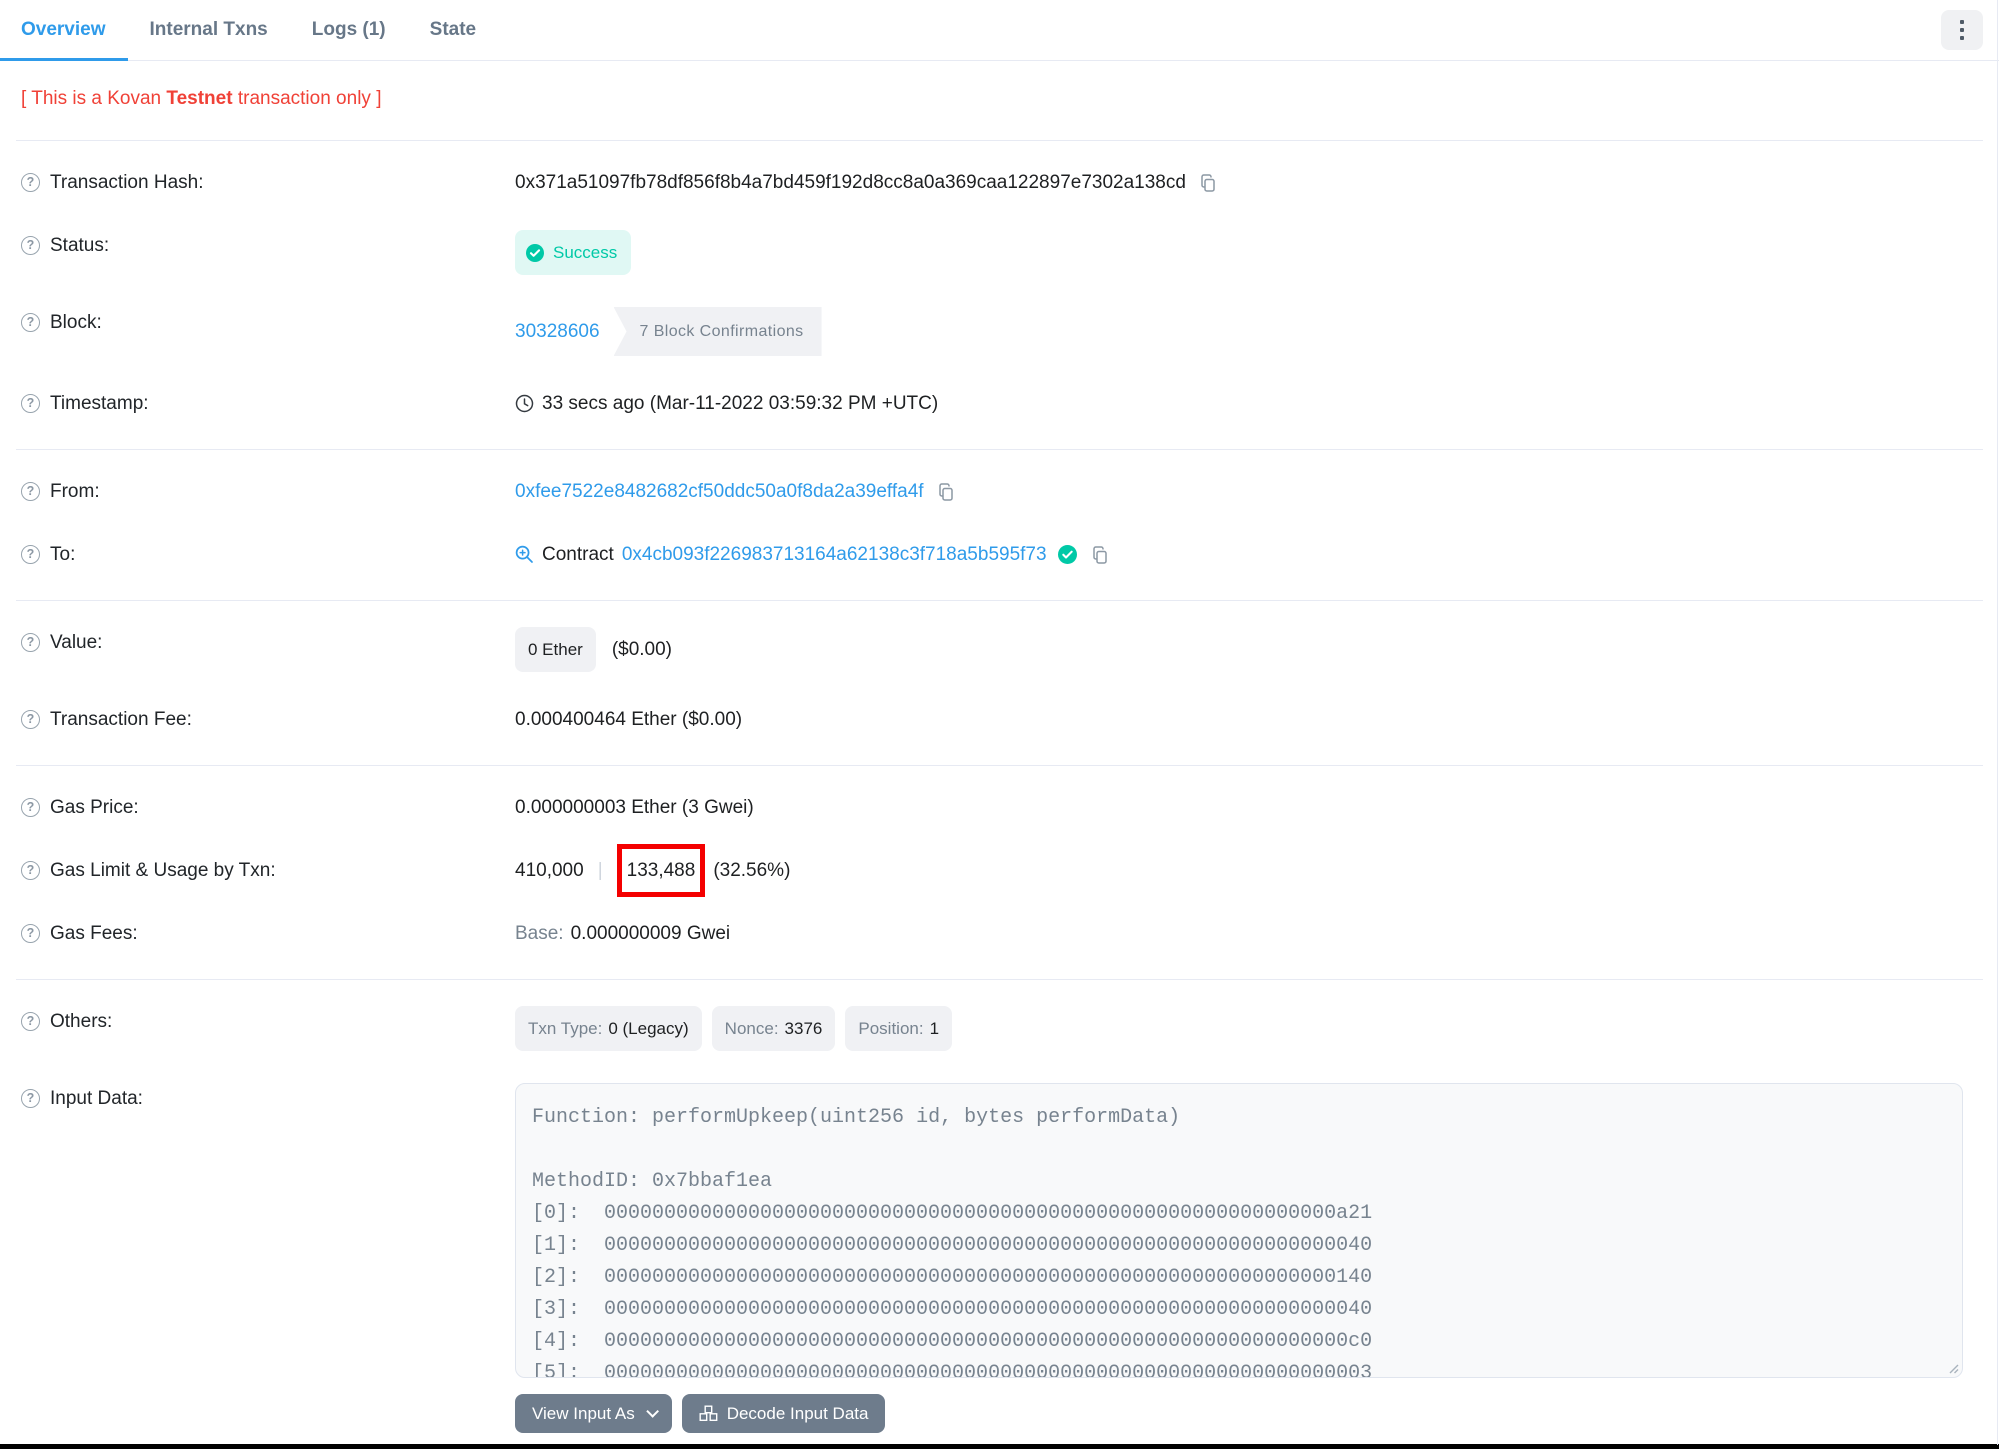  I want to click on tab-overview: Overview, so click(64, 30).